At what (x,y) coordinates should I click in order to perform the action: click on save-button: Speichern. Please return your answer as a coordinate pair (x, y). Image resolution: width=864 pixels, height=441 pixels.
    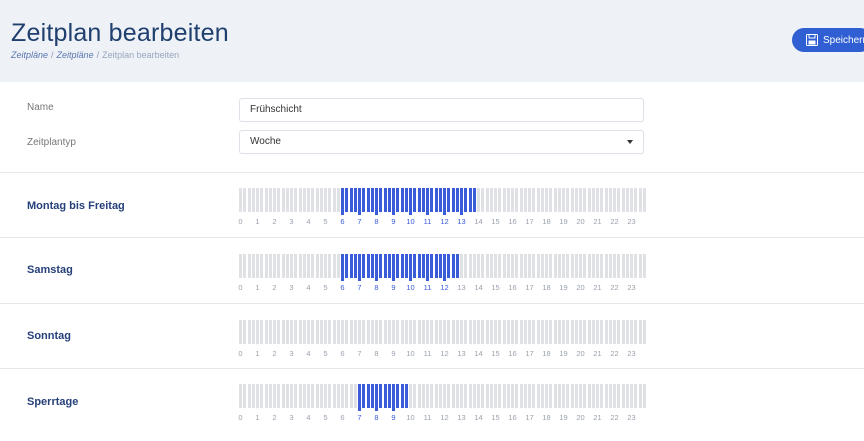
    Looking at the image, I should click on (828, 40).